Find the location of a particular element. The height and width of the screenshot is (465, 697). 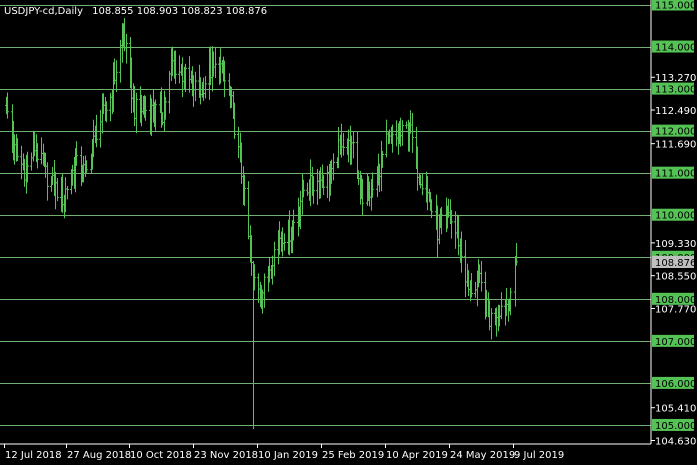

level-price-label: 112.000 is located at coordinates (675, 132).